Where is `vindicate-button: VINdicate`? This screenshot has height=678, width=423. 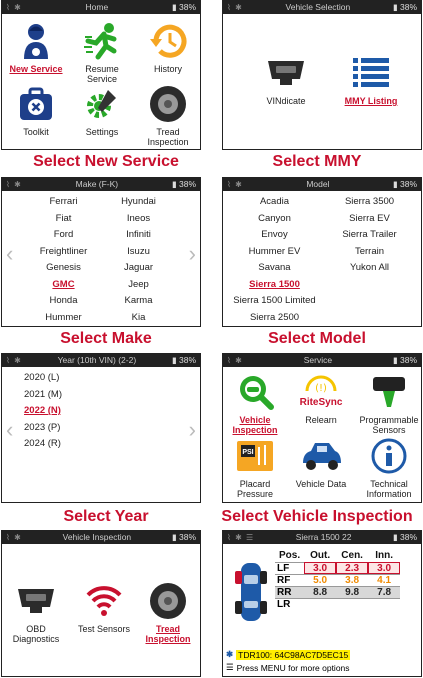
vindicate-button: VINdicate is located at coordinates (286, 79).